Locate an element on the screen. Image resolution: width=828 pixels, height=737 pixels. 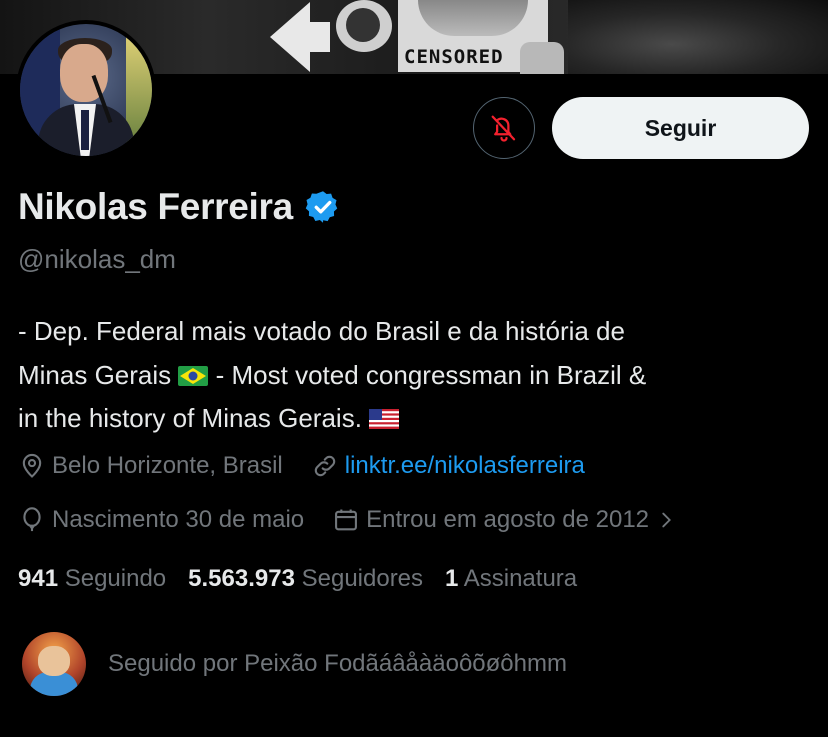
followers-count: 5.563.973 is located at coordinates (241, 578).